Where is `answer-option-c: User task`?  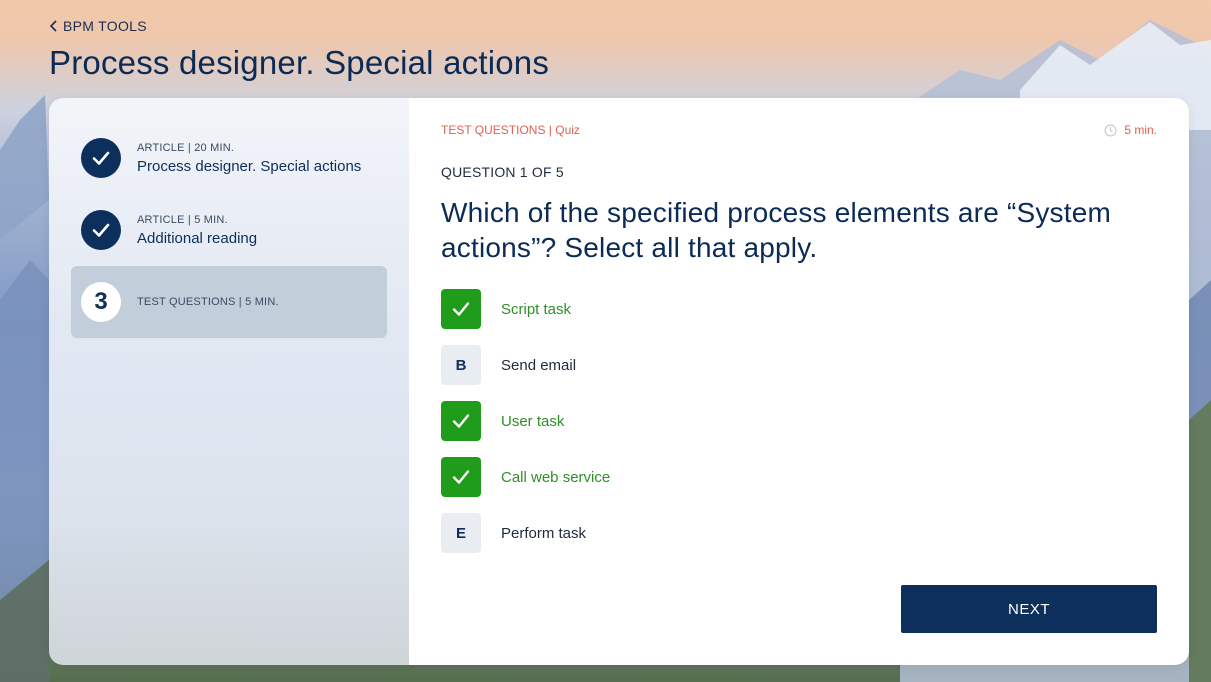 answer-option-c: User task is located at coordinates (525, 421).